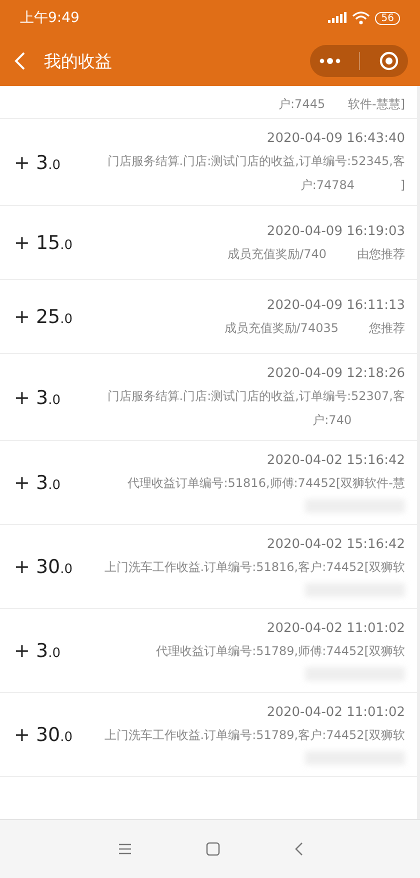 The width and height of the screenshot is (420, 878). What do you see at coordinates (316, 254) in the screenshot?
I see `record-description: 成员充值奖励/740 由您推荐` at bounding box center [316, 254].